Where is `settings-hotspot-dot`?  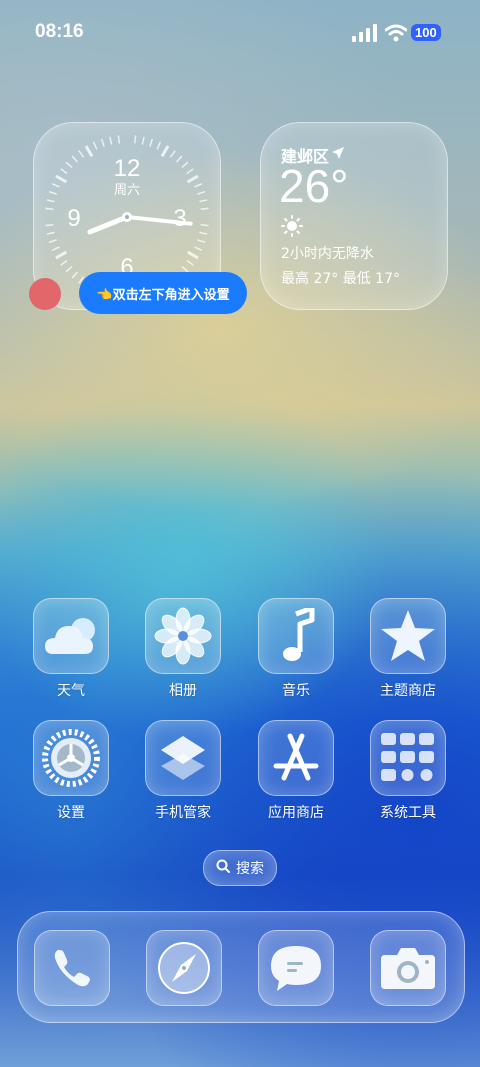
settings-hotspot-dot is located at coordinates (45, 294).